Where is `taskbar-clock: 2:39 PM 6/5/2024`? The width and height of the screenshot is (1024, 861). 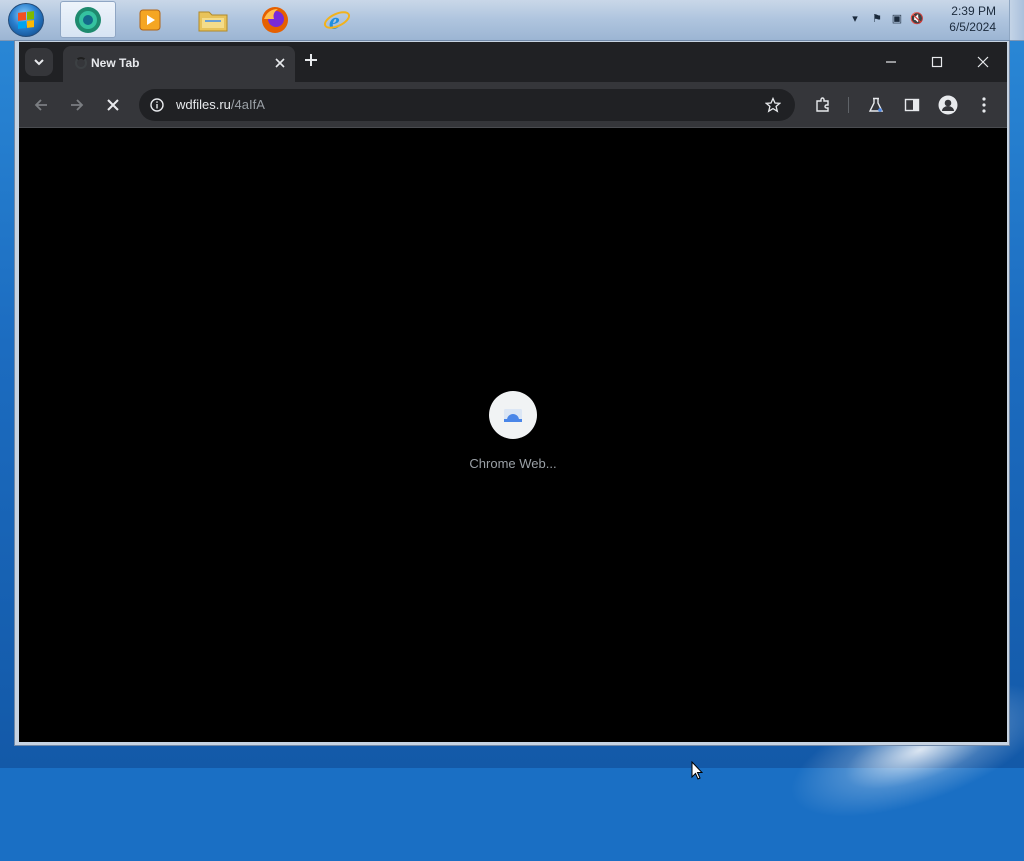
taskbar-clock: 2:39 PM 6/5/2024 is located at coordinates (966, 19).